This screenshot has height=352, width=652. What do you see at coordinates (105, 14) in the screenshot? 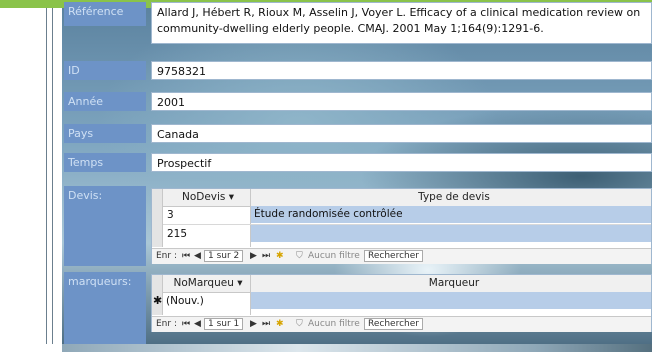
I see `reference-label: Référence` at bounding box center [105, 14].